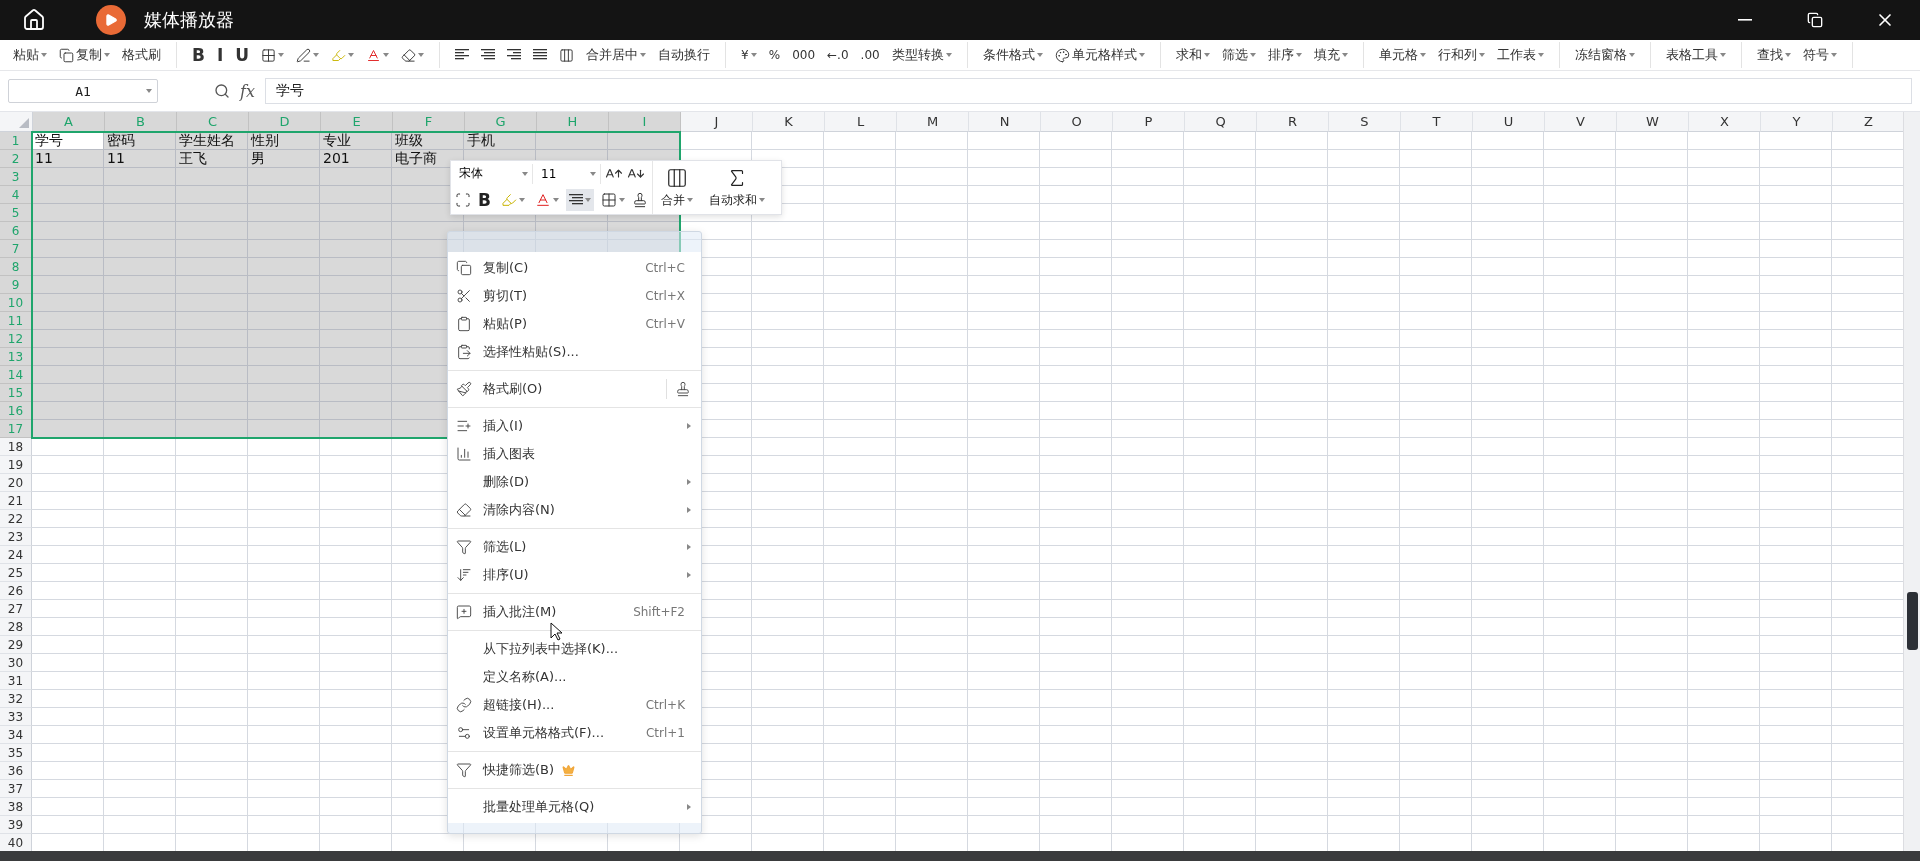 The image size is (1920, 861). I want to click on column-header: U, so click(1509, 122).